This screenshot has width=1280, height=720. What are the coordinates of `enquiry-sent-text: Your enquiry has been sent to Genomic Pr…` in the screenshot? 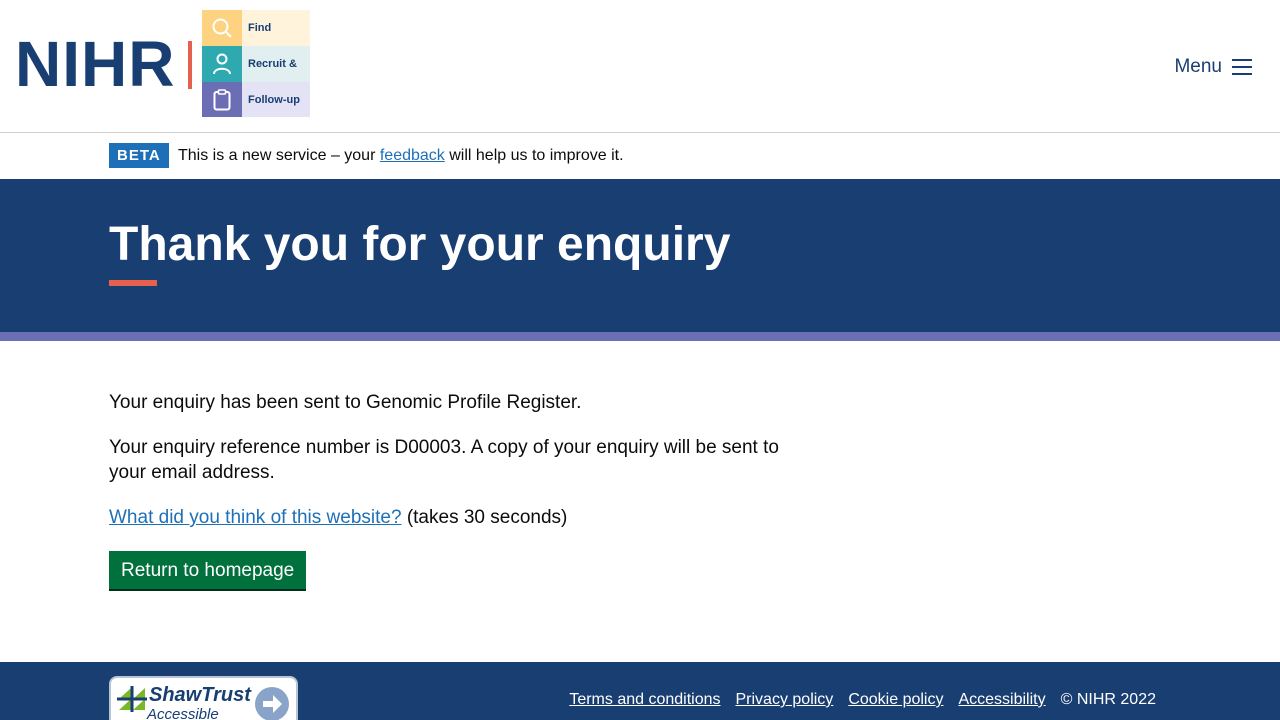 It's located at (345, 402).